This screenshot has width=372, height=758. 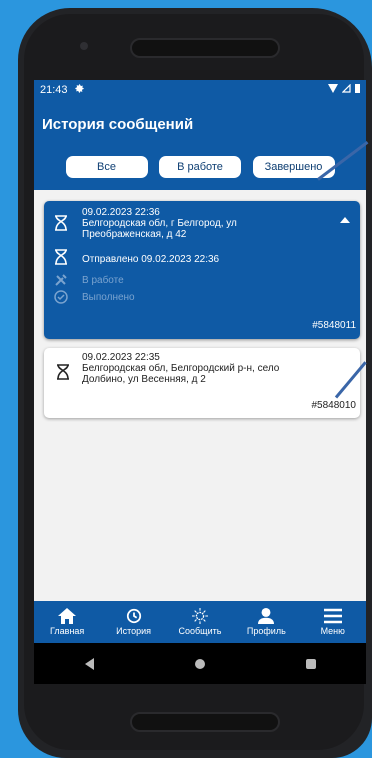 What do you see at coordinates (266, 616) in the screenshot?
I see `user-icon` at bounding box center [266, 616].